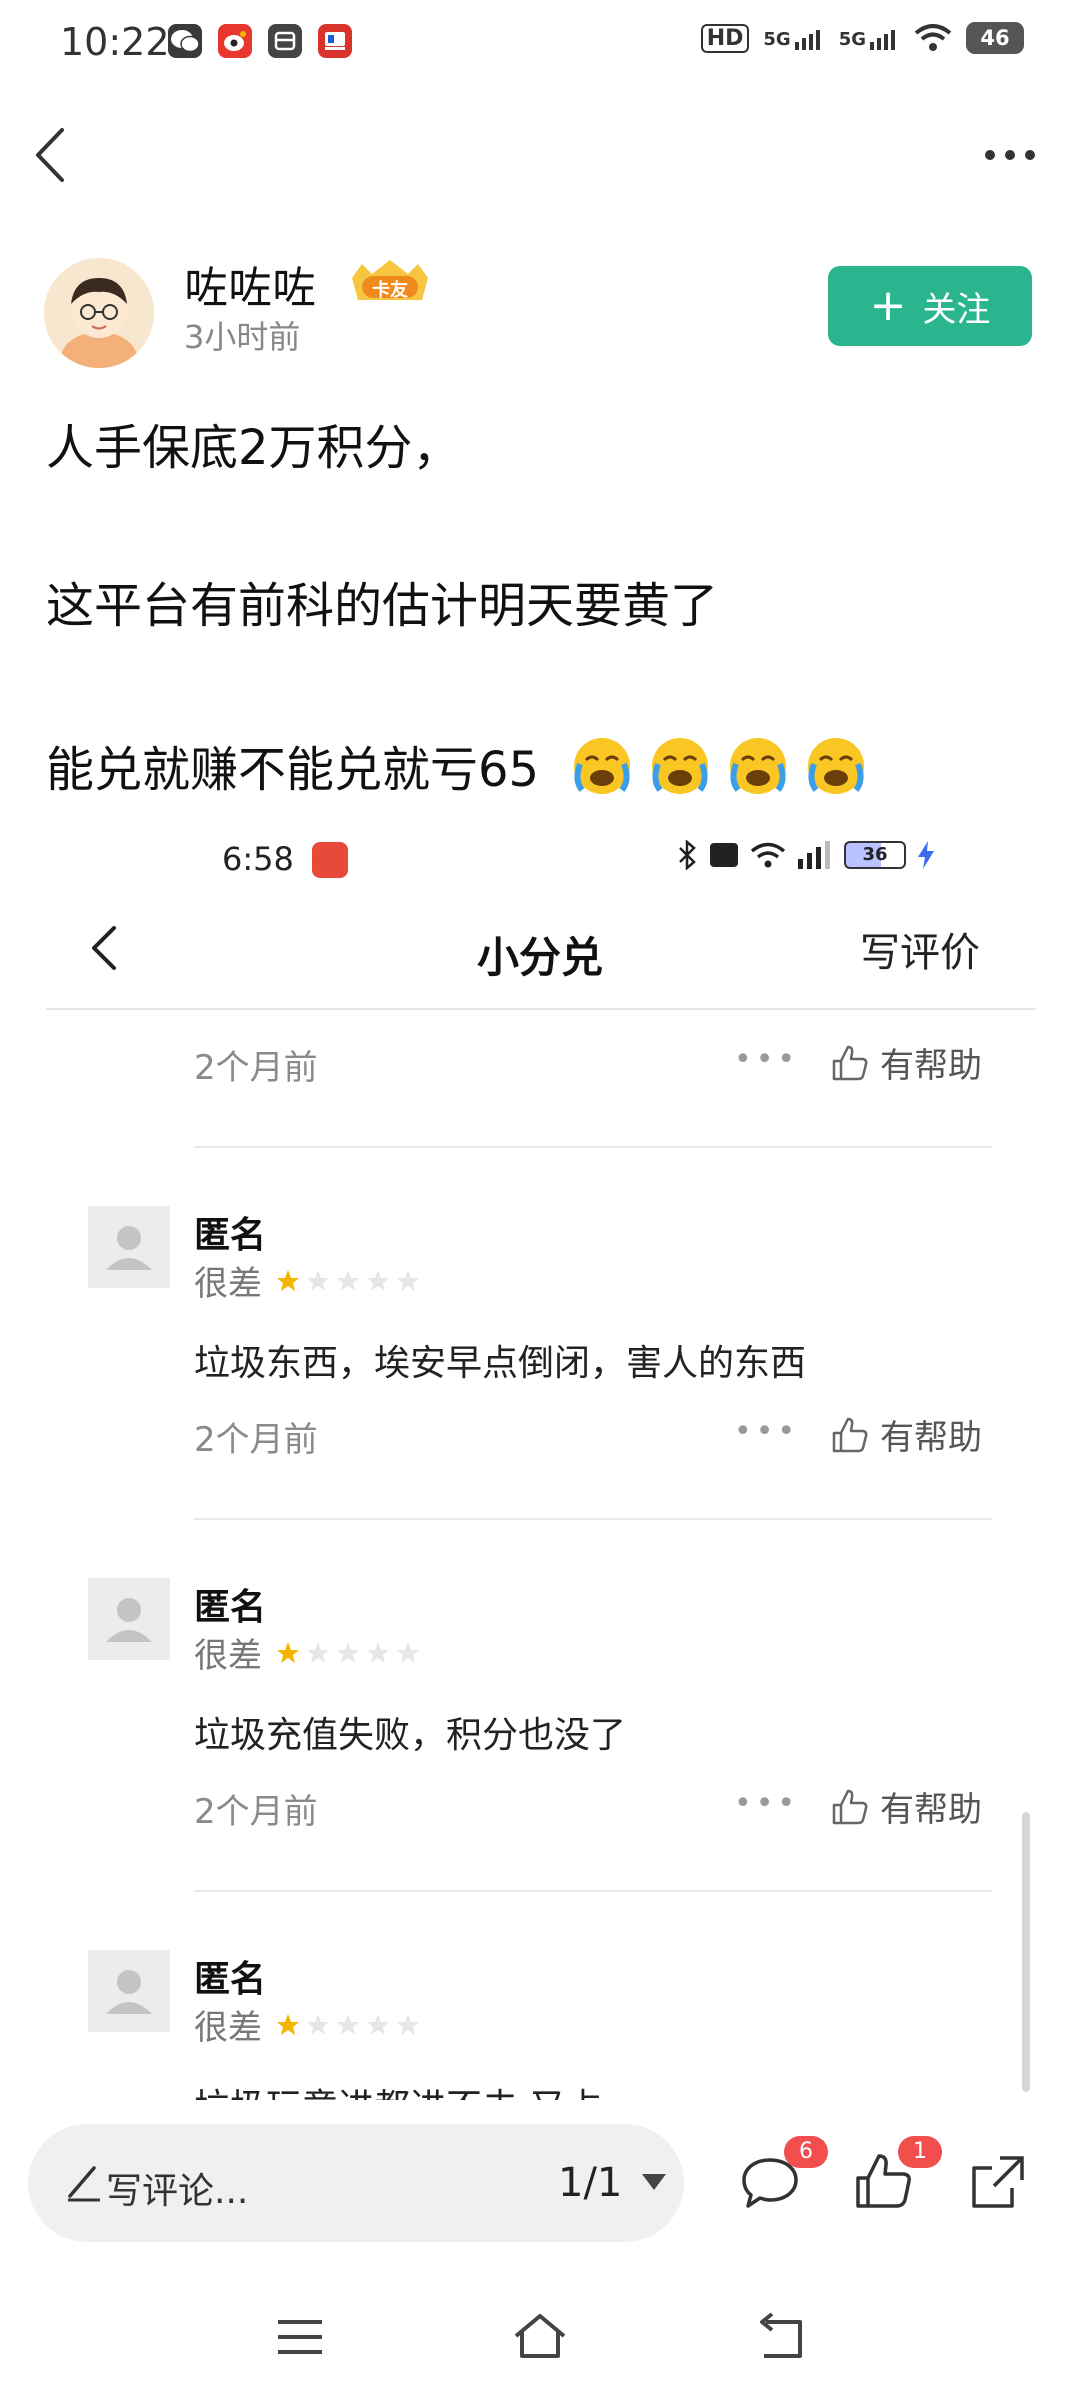  What do you see at coordinates (260, 41) in the screenshot?
I see `status-app-icons` at bounding box center [260, 41].